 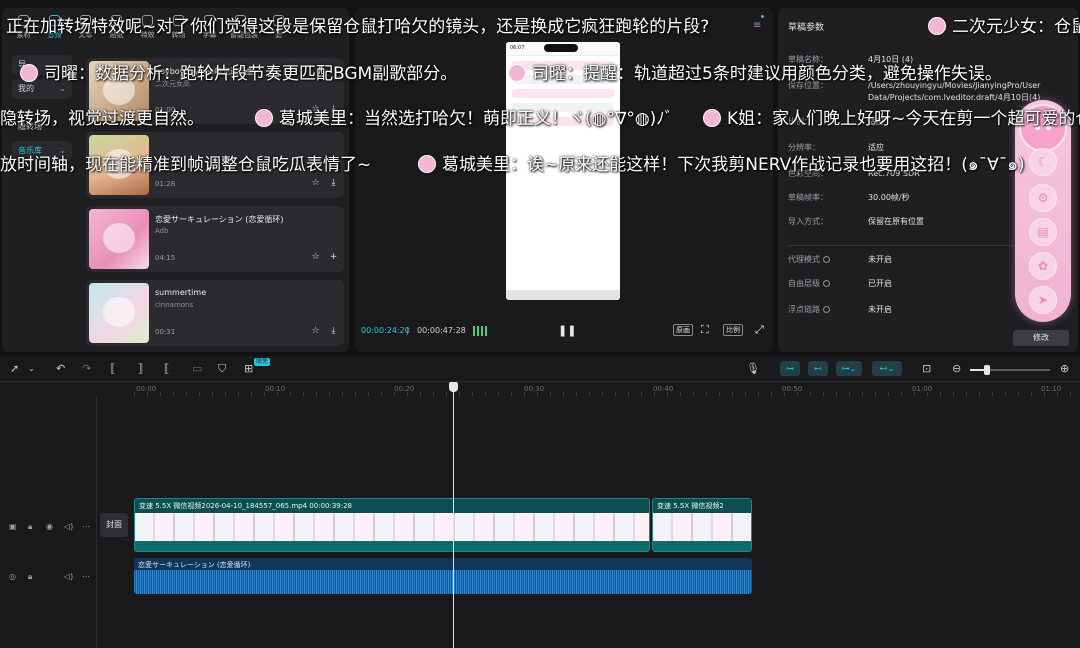 I want to click on ruler-label: 01:00, so click(x=922, y=389).